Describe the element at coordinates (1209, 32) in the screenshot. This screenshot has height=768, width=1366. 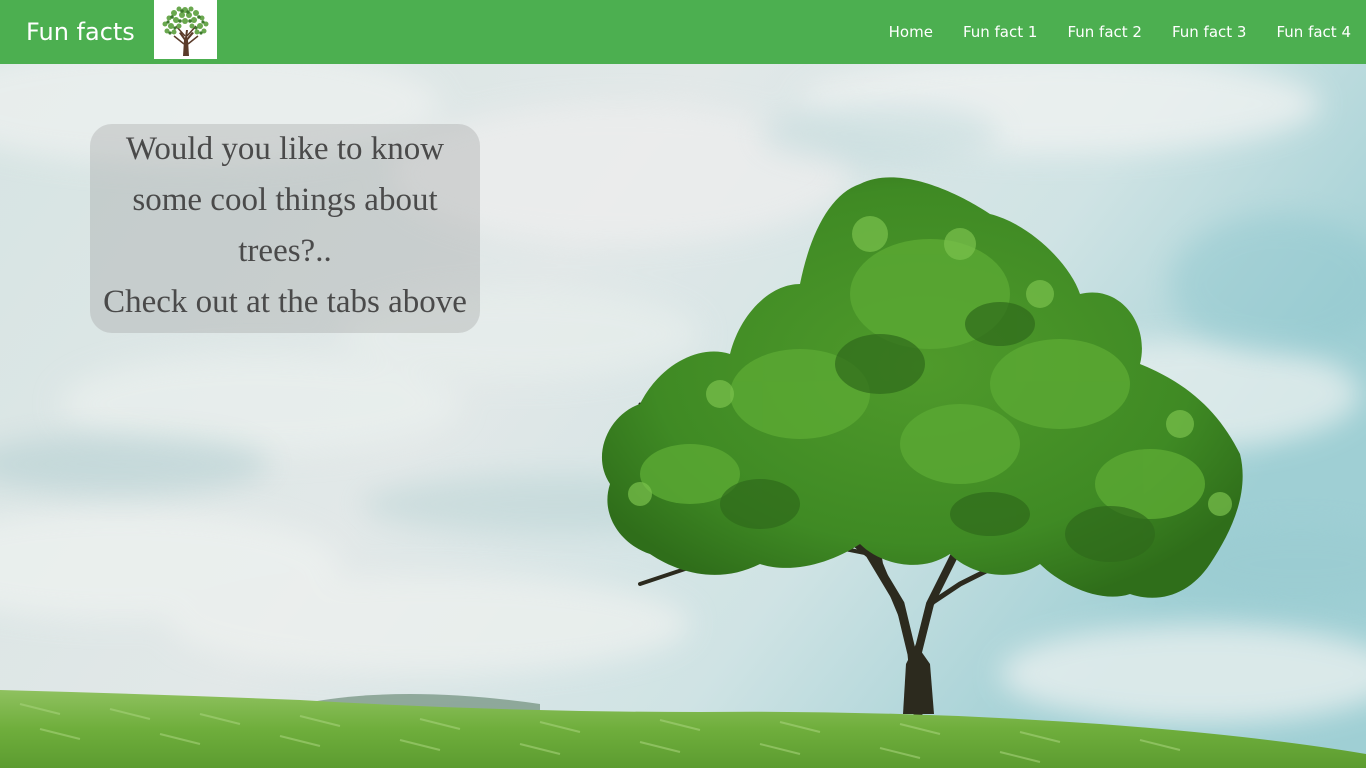
I see `nav-link-fun-fact-3: Fun fact 3` at that location.